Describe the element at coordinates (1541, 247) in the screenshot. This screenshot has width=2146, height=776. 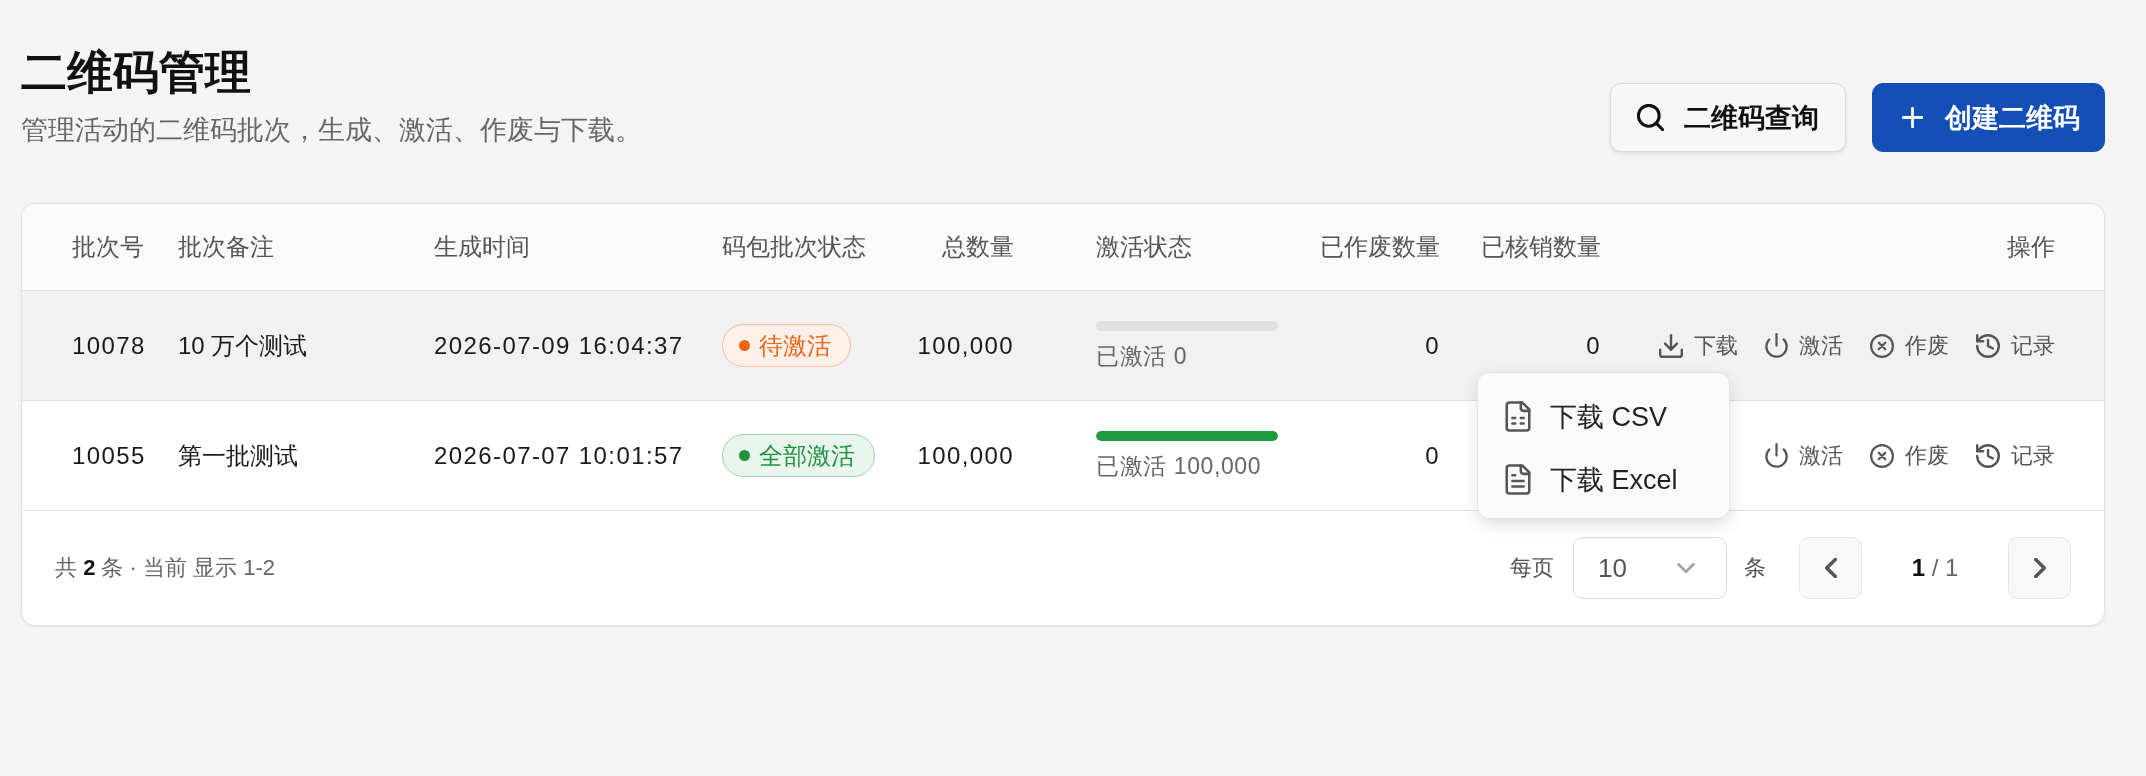
I see `column-header: 已核销数量` at that location.